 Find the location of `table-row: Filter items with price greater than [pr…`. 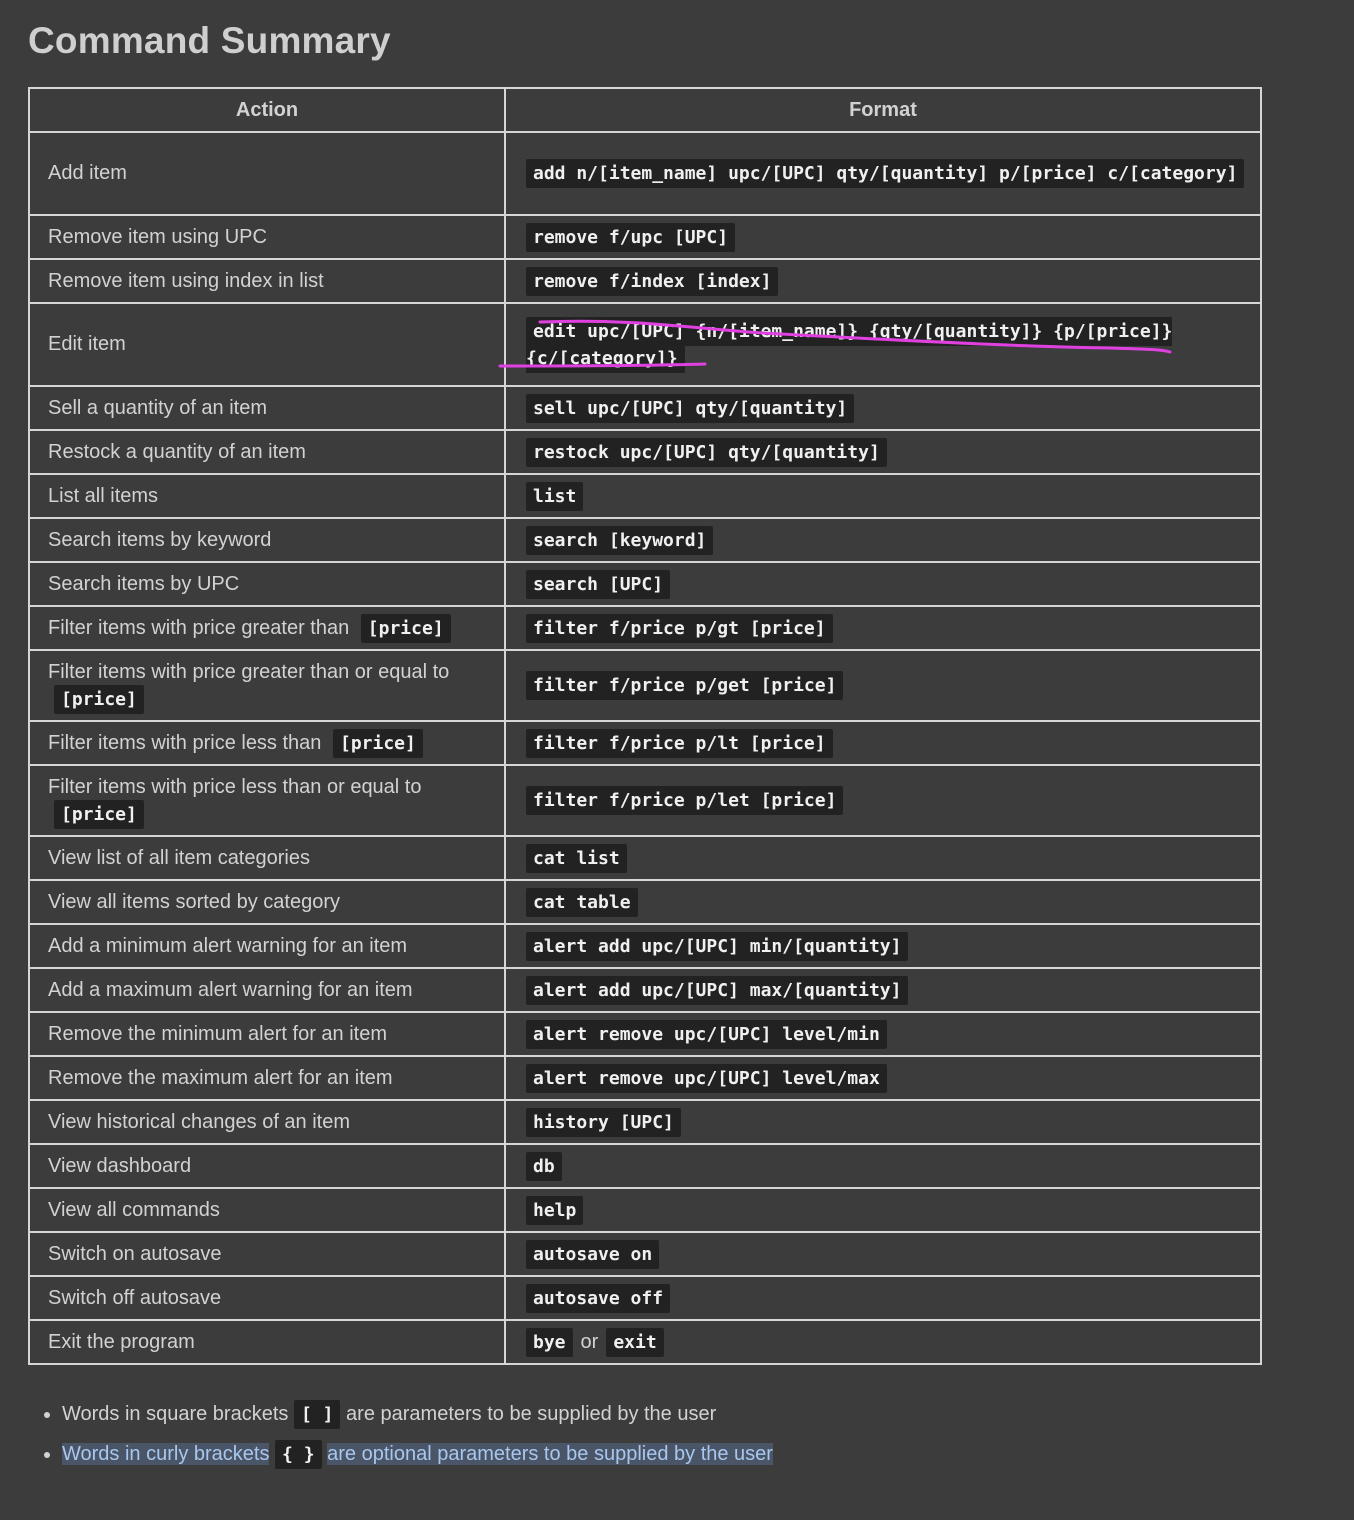

table-row: Filter items with price greater than [pr… is located at coordinates (645, 628).